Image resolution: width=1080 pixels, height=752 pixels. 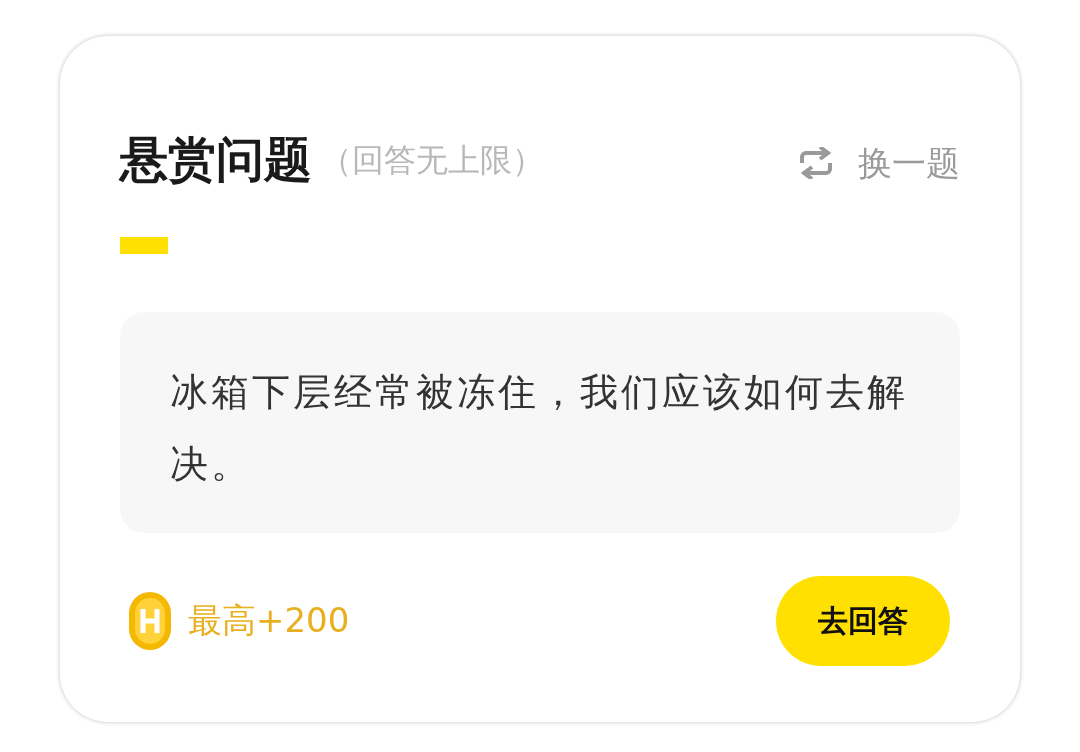 What do you see at coordinates (144, 245) in the screenshot?
I see `accent-bar` at bounding box center [144, 245].